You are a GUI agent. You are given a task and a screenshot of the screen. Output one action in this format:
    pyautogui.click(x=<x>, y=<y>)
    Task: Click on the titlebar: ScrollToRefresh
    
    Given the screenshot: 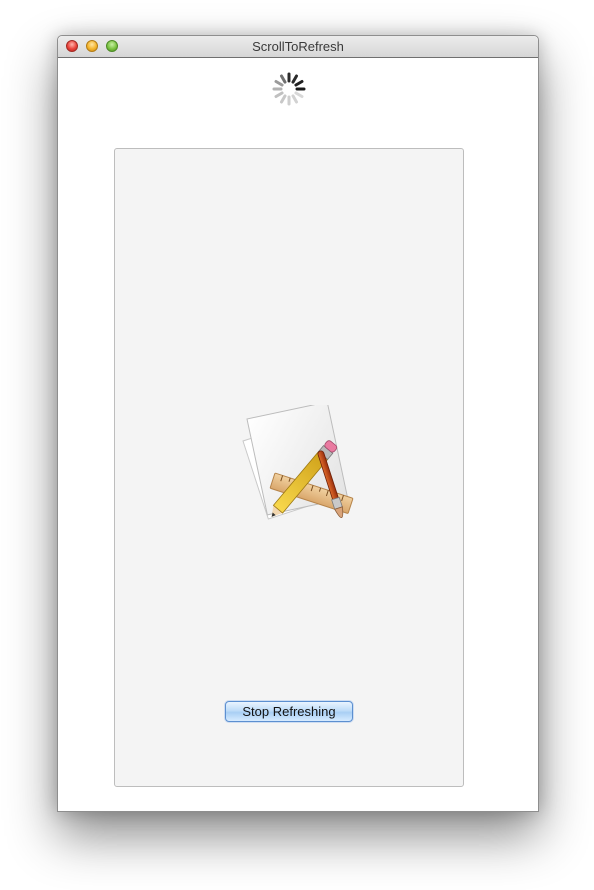 What is the action you would take?
    pyautogui.click(x=298, y=47)
    